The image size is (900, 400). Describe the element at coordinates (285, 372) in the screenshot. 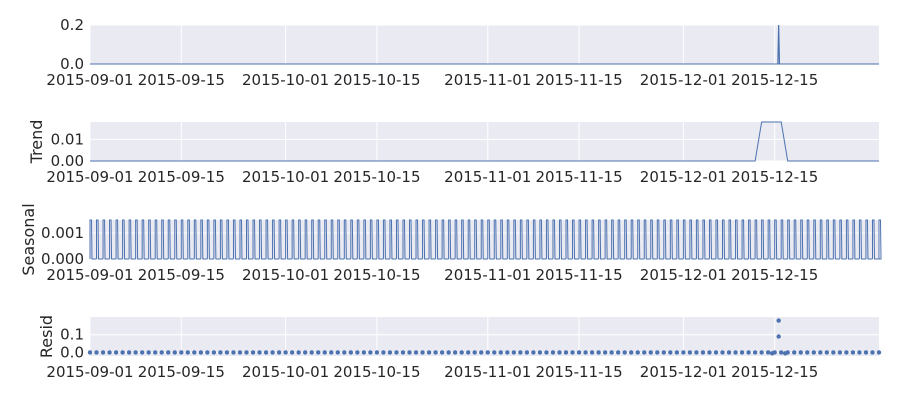

I see `resid-x-tick-label: 2015-10-01` at that location.